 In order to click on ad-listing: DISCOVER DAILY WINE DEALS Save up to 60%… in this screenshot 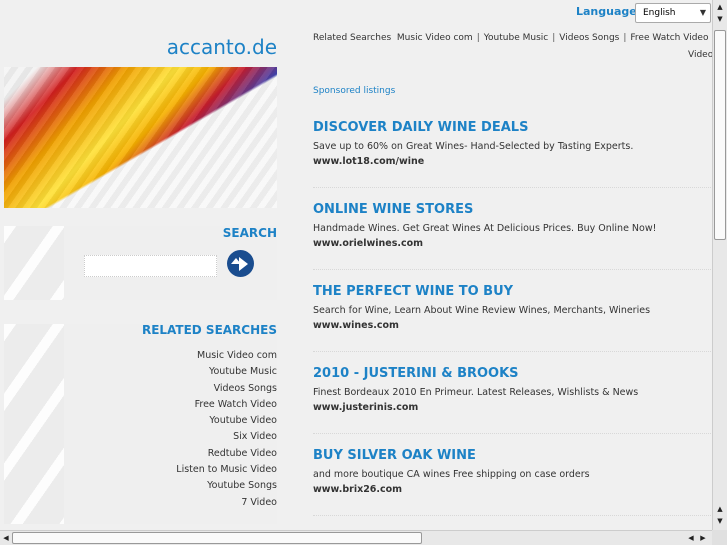, I will do `click(513, 143)`.